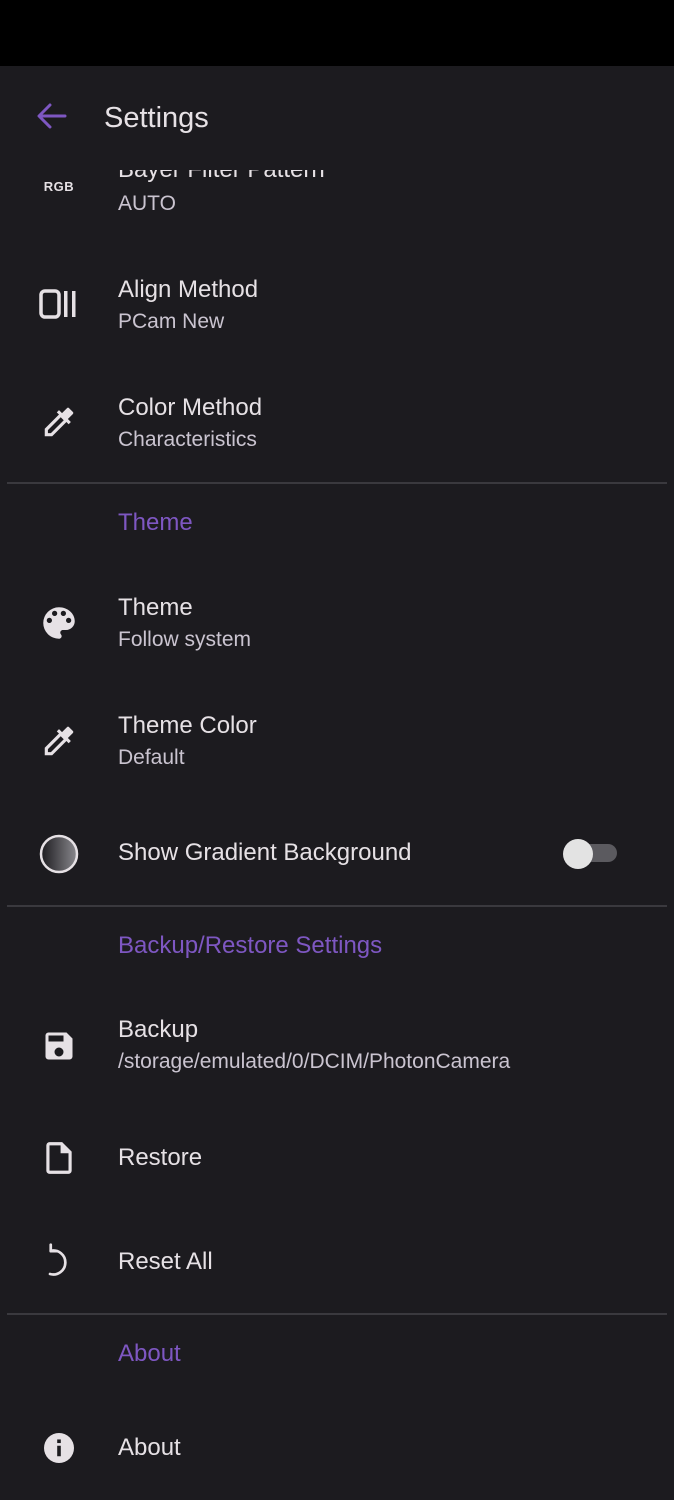 The height and width of the screenshot is (1500, 674). I want to click on theme-color-row: Theme Color Default, so click(337, 741).